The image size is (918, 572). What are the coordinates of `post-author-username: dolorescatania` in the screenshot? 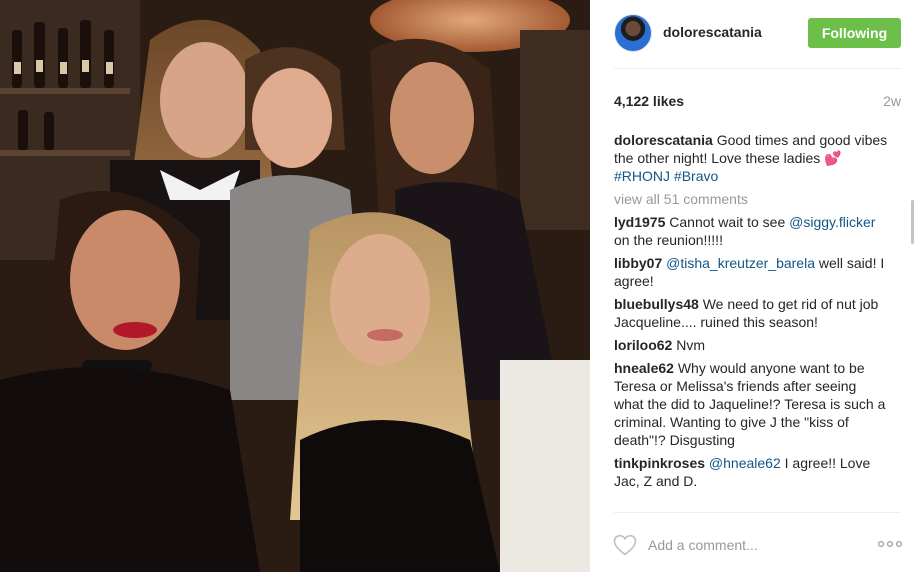 It's located at (712, 32).